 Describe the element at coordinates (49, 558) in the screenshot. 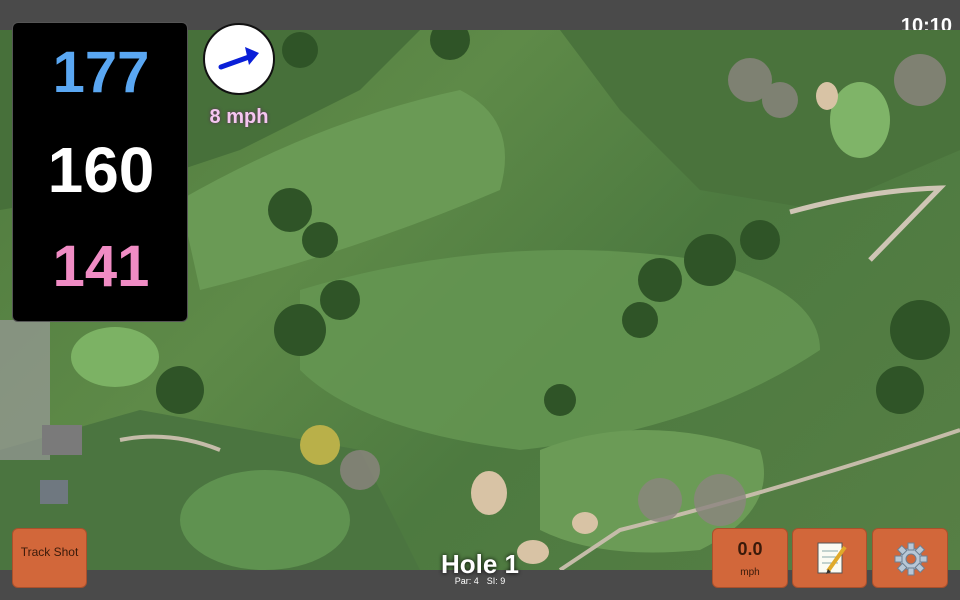

I see `track-shot-button: Track Shot` at that location.